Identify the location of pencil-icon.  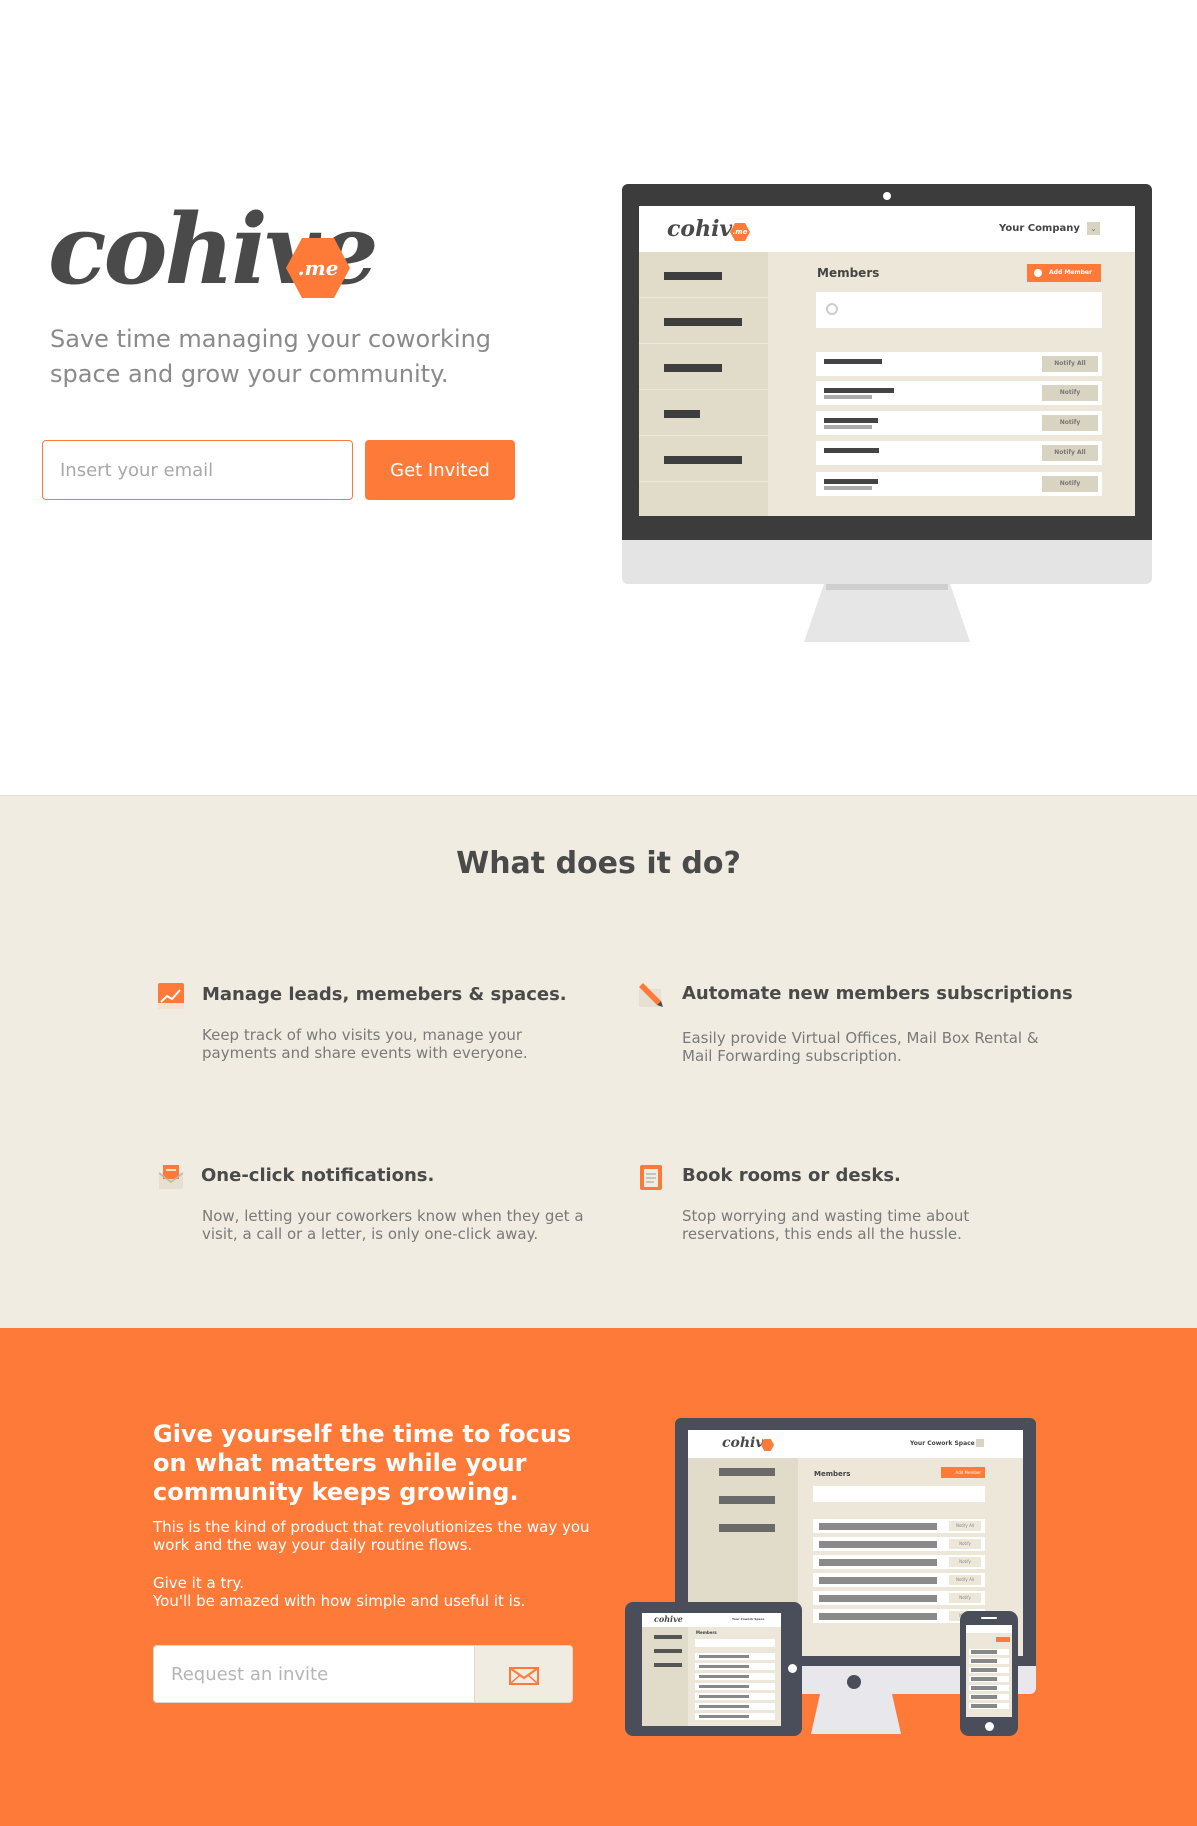
(651, 995).